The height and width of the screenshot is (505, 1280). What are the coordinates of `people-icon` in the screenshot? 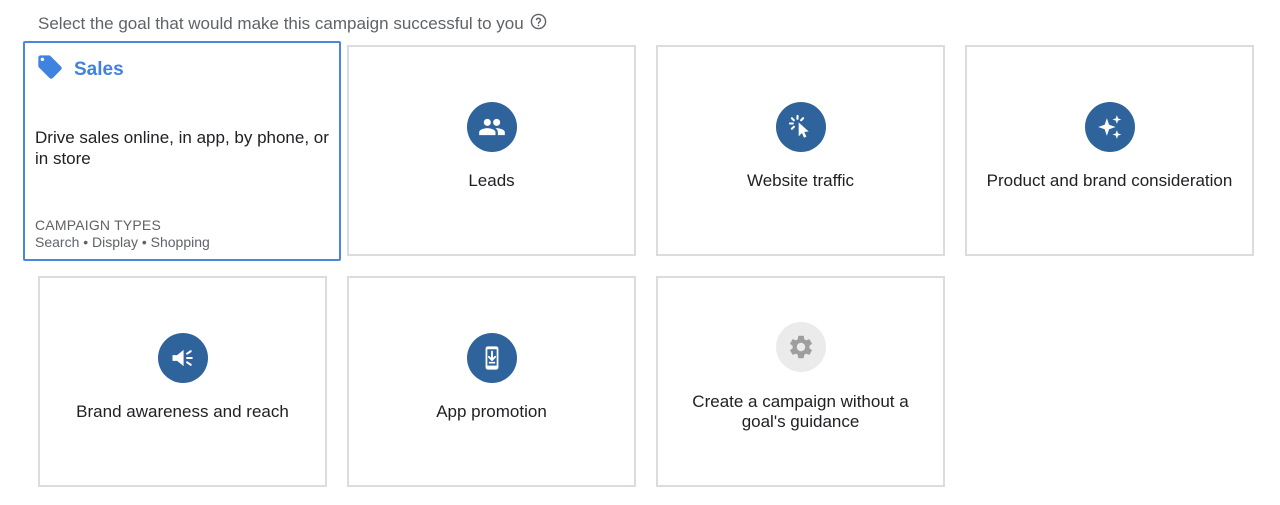 It's located at (491, 127).